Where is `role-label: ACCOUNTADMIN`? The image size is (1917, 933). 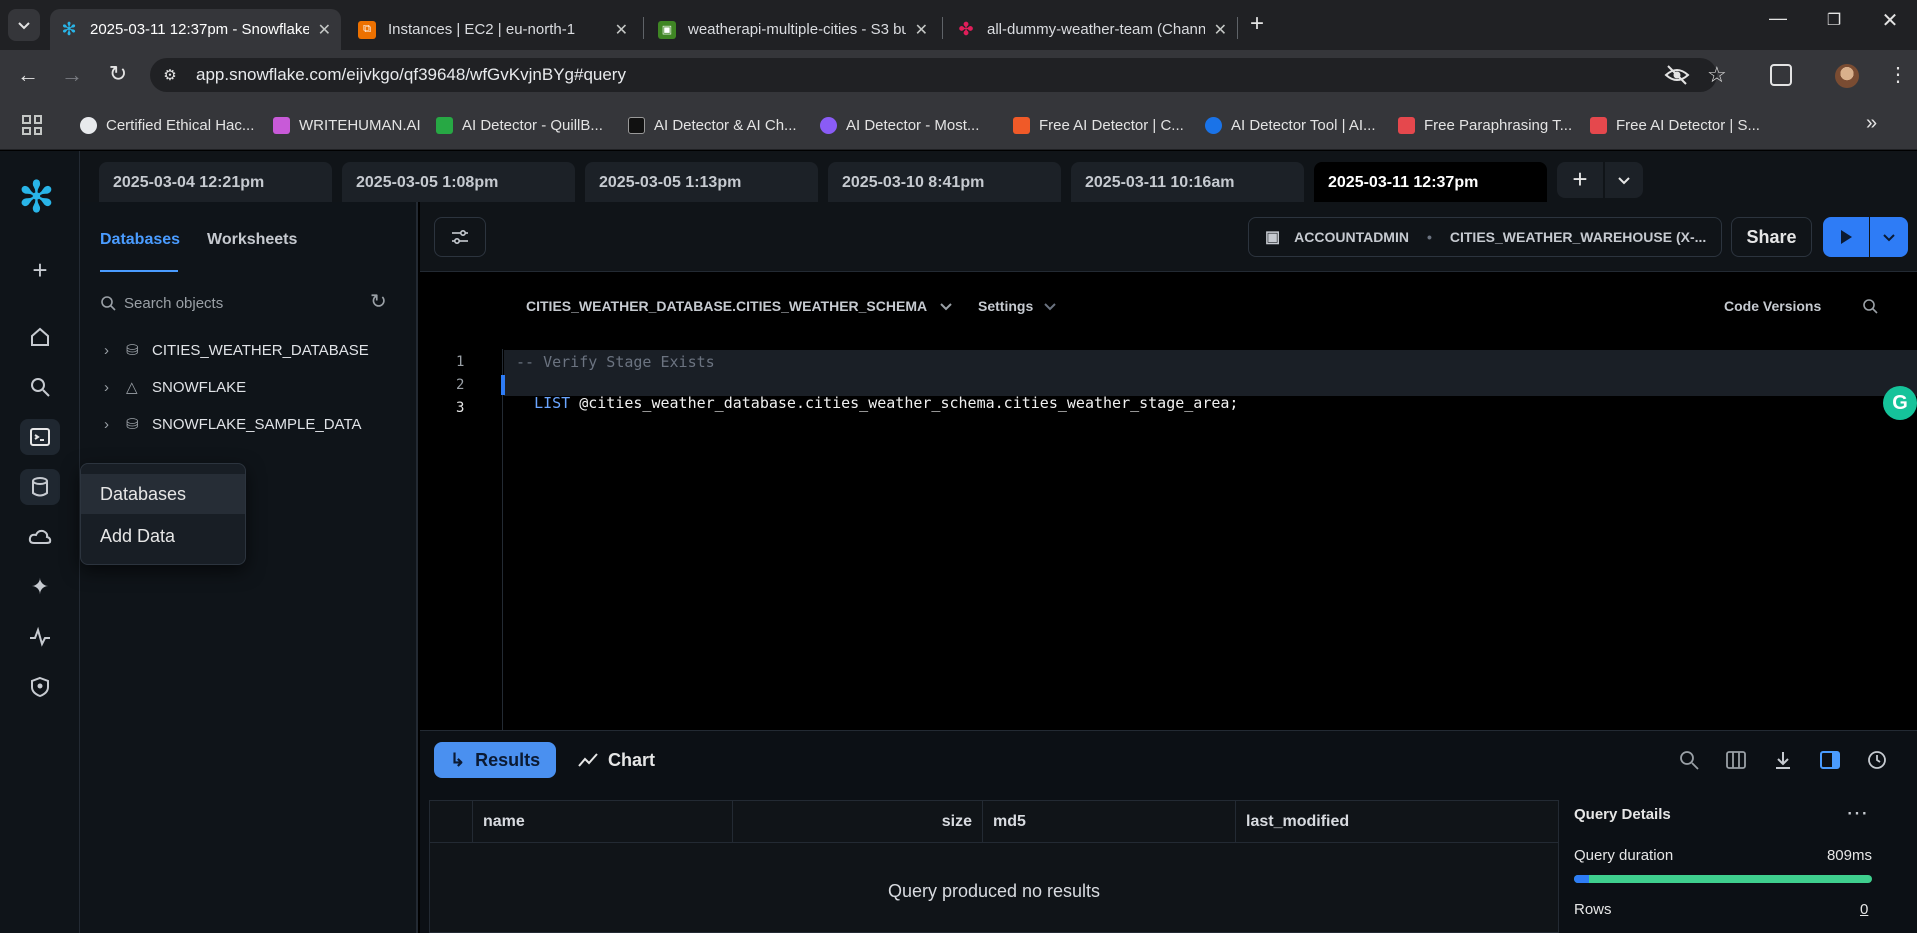
role-label: ACCOUNTADMIN is located at coordinates (1351, 237).